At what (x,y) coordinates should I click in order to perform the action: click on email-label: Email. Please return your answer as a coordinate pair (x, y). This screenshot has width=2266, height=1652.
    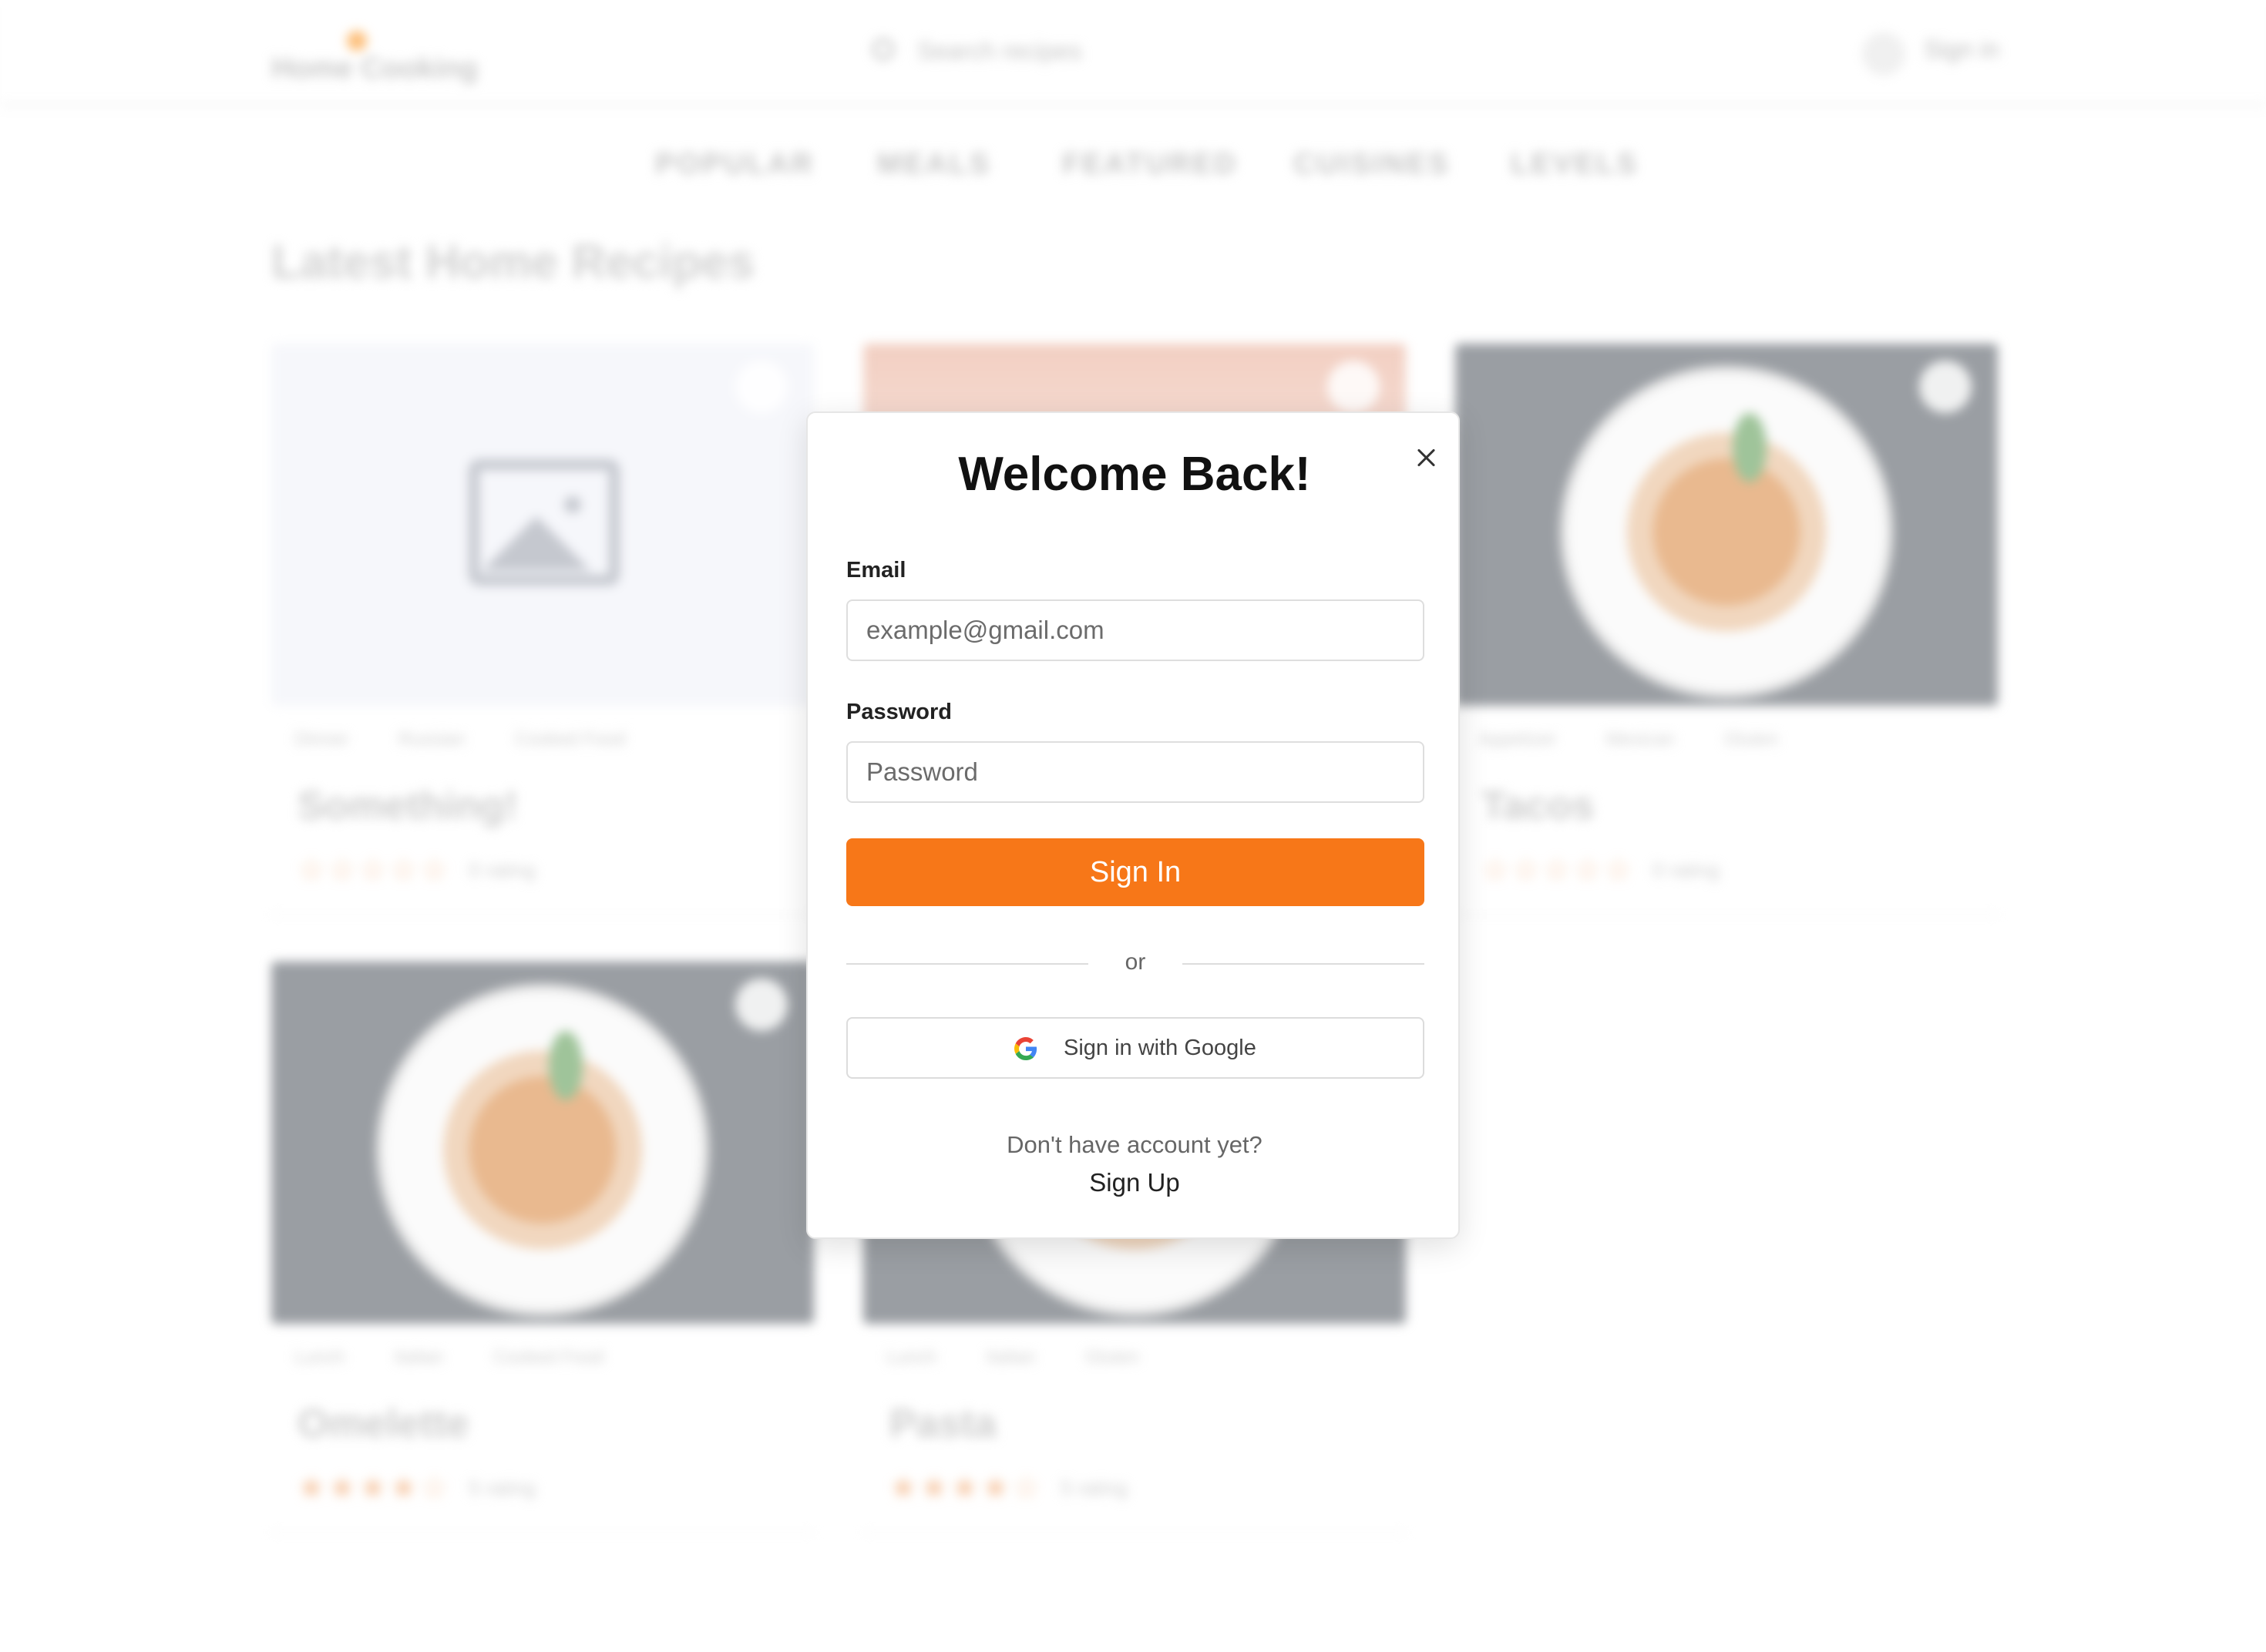
    Looking at the image, I should click on (876, 570).